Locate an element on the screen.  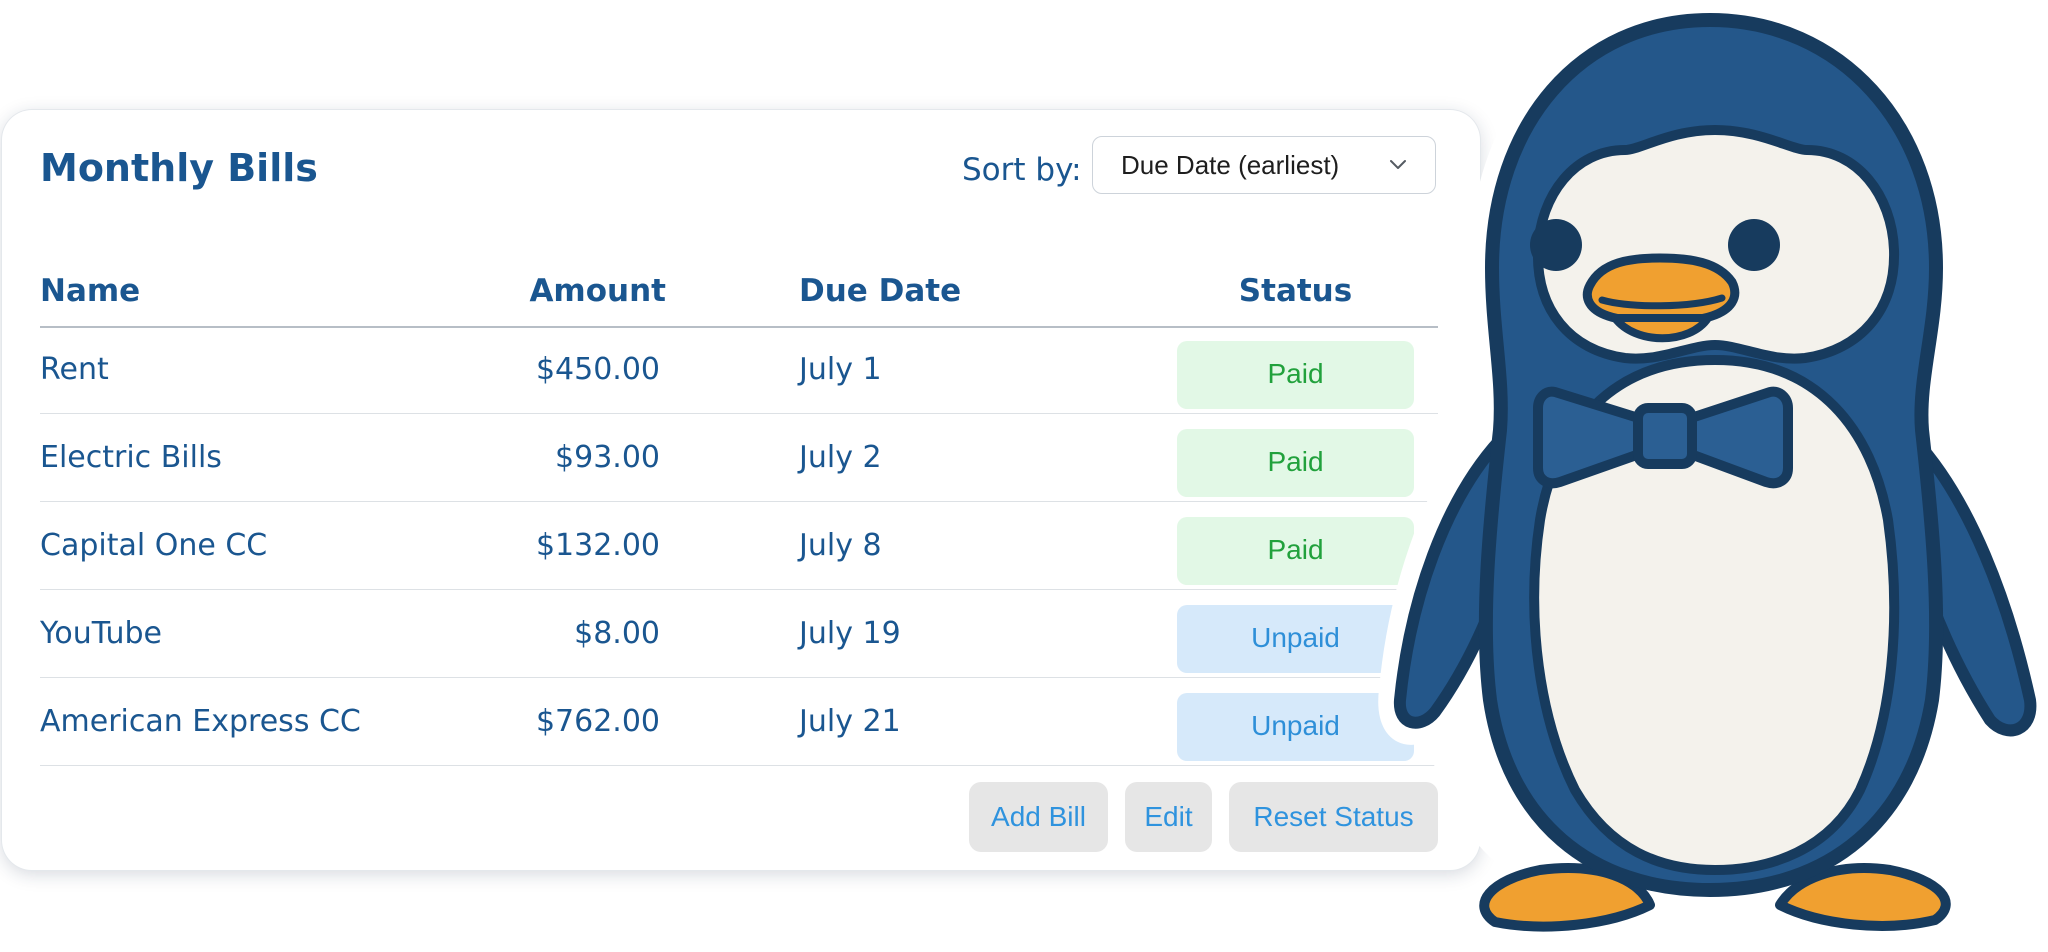
bill-due-date: July 8 is located at coordinates (840, 545).